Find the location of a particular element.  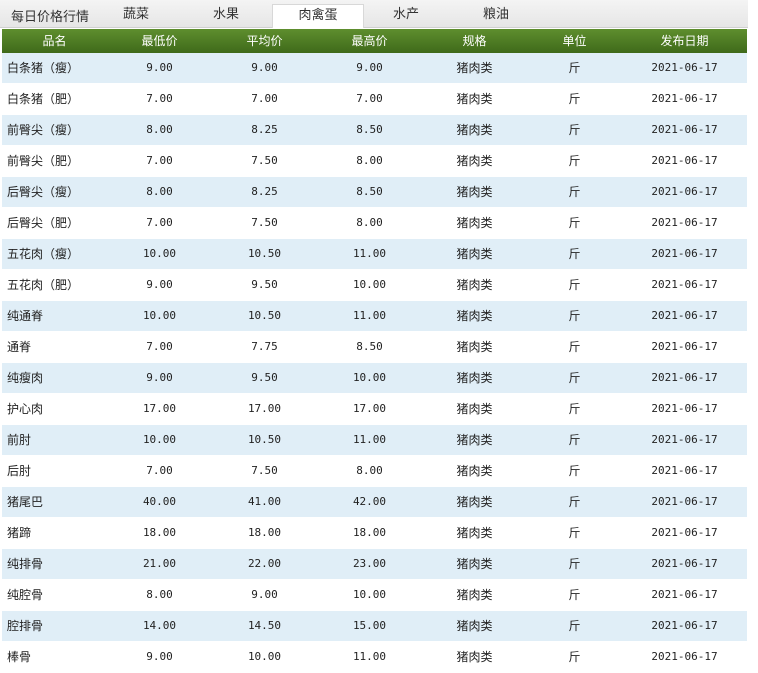

table-row: 后臀尖（肥） 7.00 7.50 8.00 猪肉类 斤 2021-06-17 is located at coordinates (374, 223).